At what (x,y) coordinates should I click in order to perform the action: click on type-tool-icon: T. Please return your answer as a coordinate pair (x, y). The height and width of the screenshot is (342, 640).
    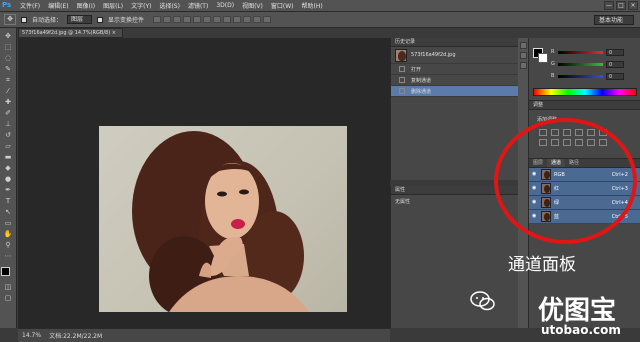
    Looking at the image, I should click on (8, 201).